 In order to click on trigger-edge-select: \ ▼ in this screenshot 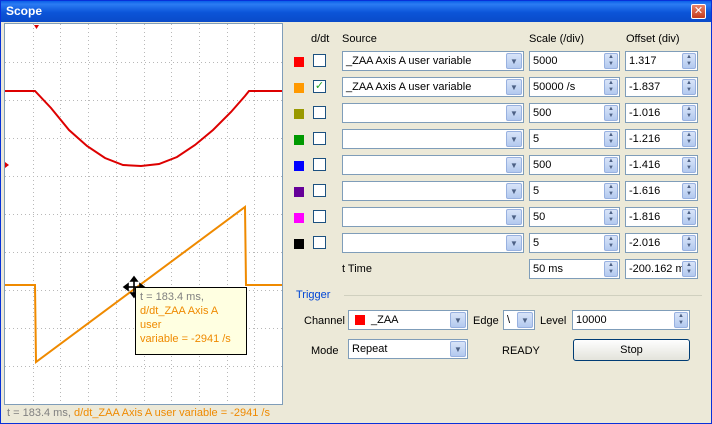, I will do `click(519, 320)`.